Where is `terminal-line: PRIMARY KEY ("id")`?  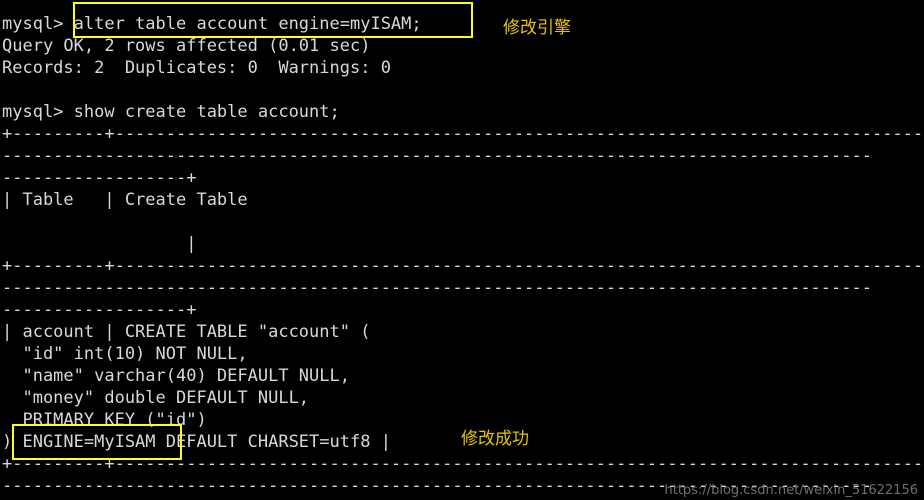
terminal-line: PRIMARY KEY ("id") is located at coordinates (104, 420).